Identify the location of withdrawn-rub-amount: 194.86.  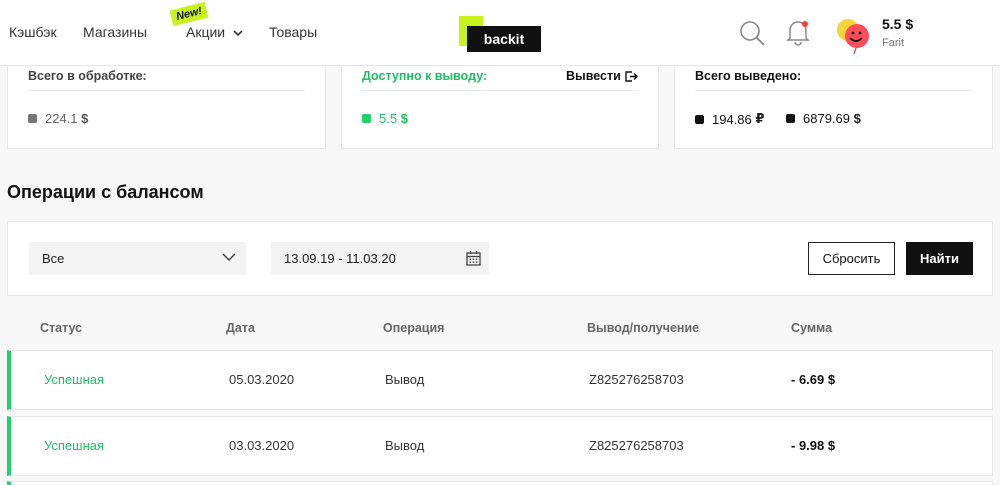
(732, 119).